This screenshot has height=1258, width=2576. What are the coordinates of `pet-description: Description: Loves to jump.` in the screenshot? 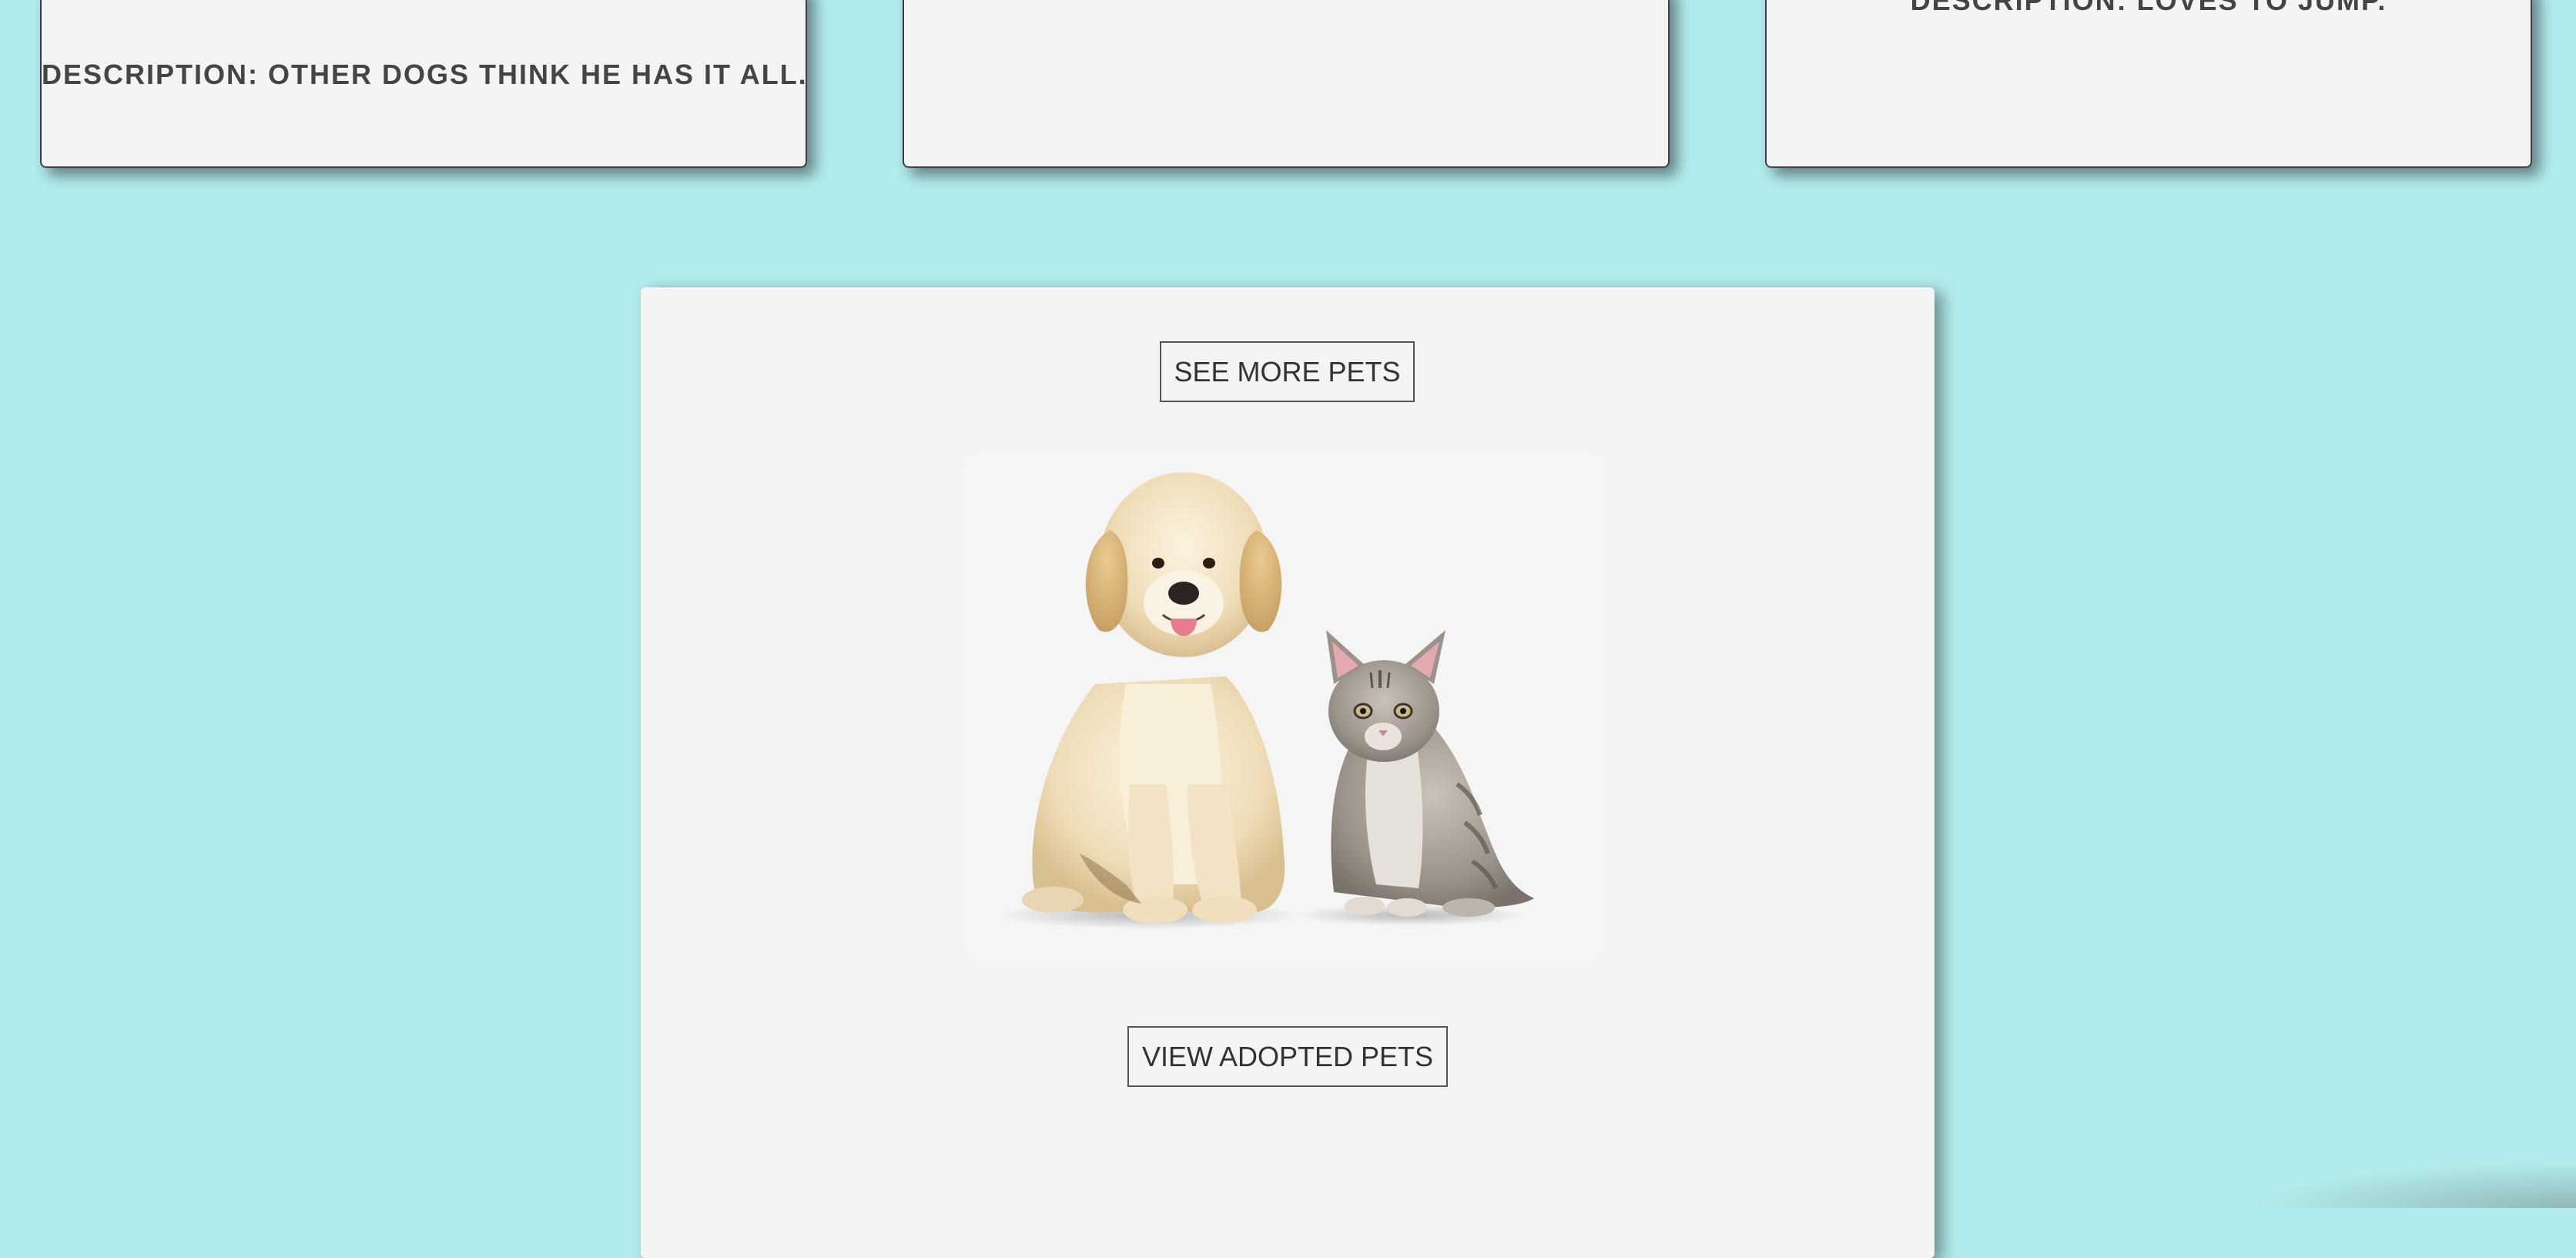 It's located at (2148, 8).